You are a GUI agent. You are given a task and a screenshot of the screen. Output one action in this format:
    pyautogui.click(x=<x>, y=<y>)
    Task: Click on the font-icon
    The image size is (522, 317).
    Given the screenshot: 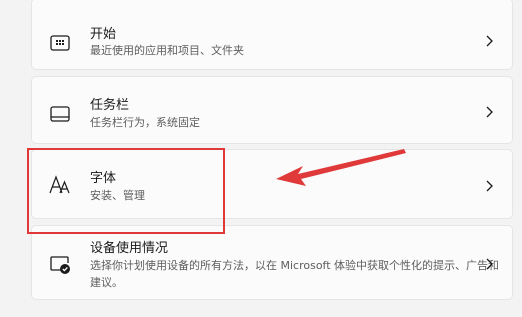 What is the action you would take?
    pyautogui.click(x=60, y=185)
    